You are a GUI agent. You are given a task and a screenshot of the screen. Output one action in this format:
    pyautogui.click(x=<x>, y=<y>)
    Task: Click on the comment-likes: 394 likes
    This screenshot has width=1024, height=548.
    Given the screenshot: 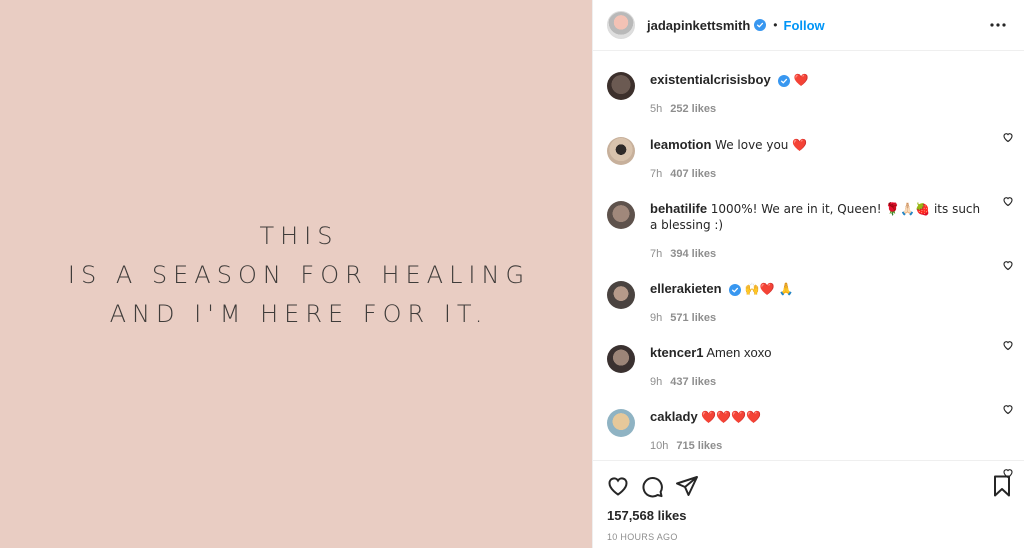 What is the action you would take?
    pyautogui.click(x=693, y=254)
    